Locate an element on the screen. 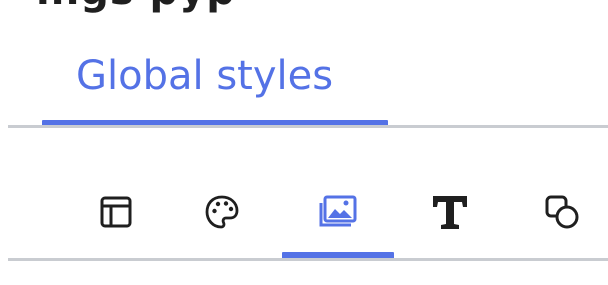  palette-icon is located at coordinates (222, 212).